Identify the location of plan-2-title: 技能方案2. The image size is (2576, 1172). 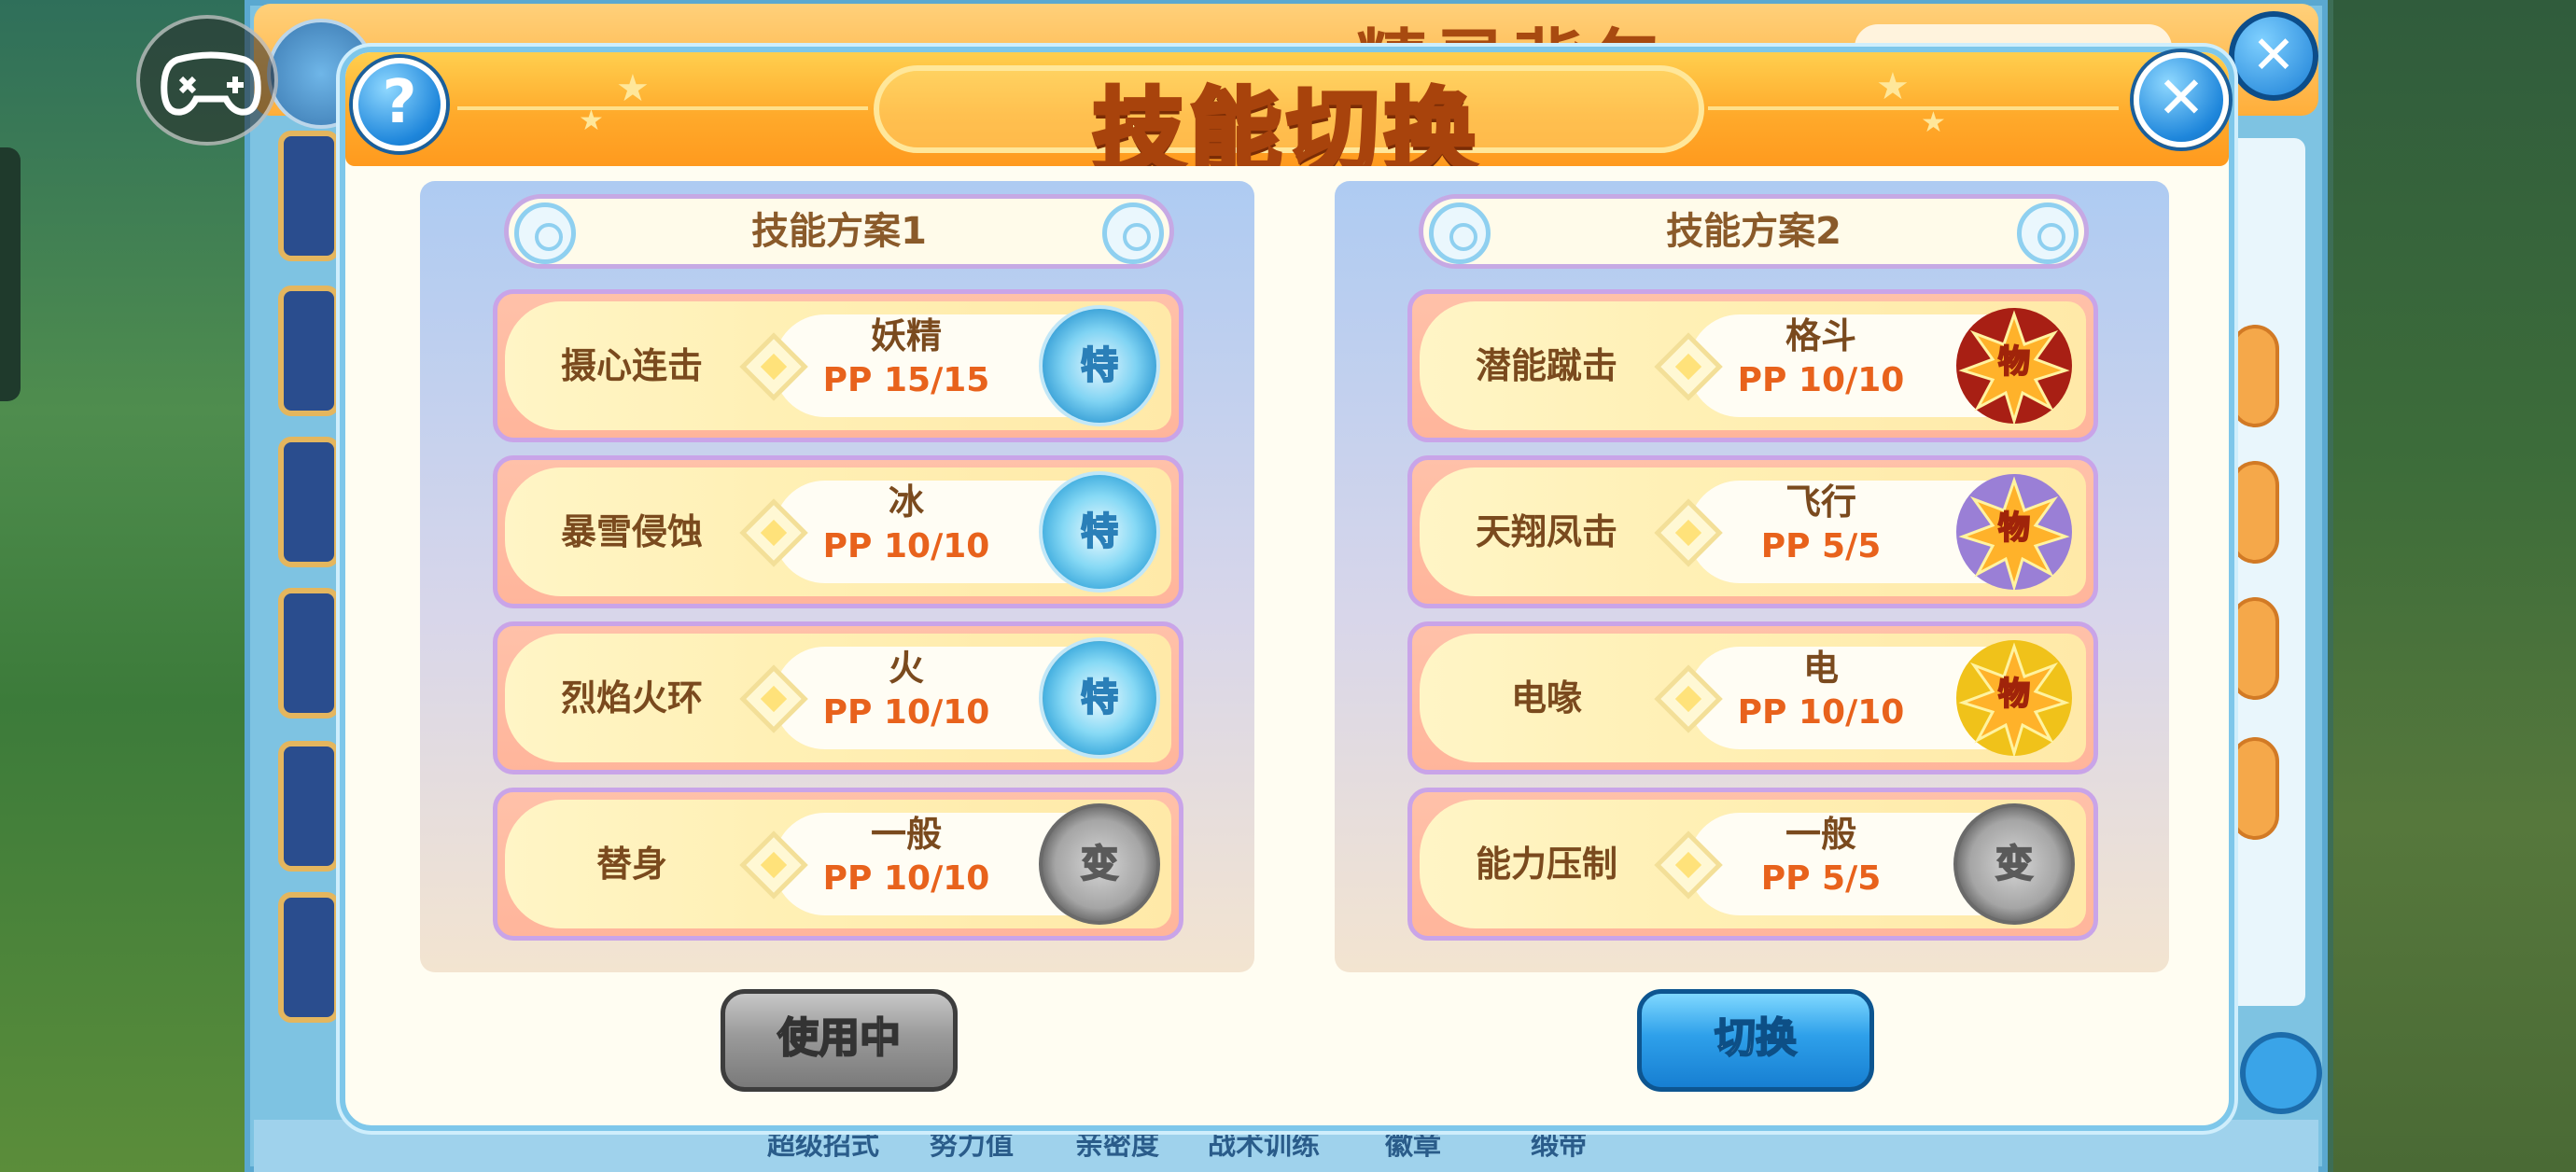
(1753, 231).